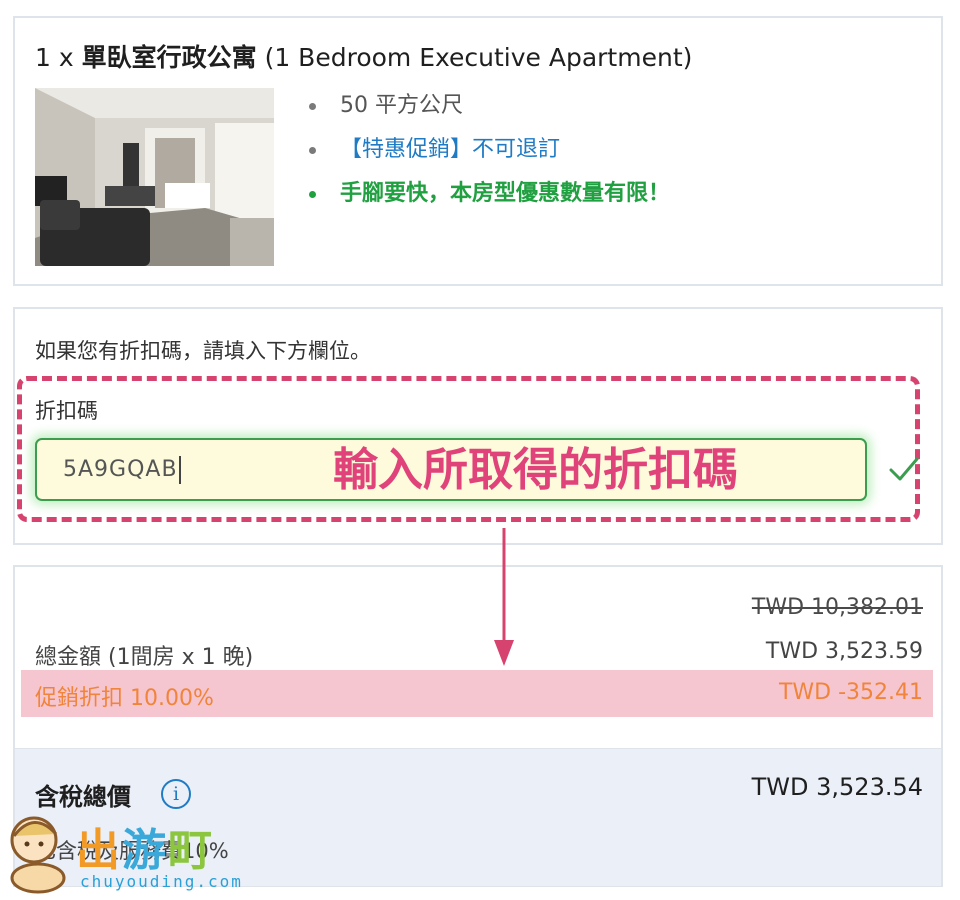 The height and width of the screenshot is (900, 960). I want to click on brand-char-1: 出, so click(99, 850).